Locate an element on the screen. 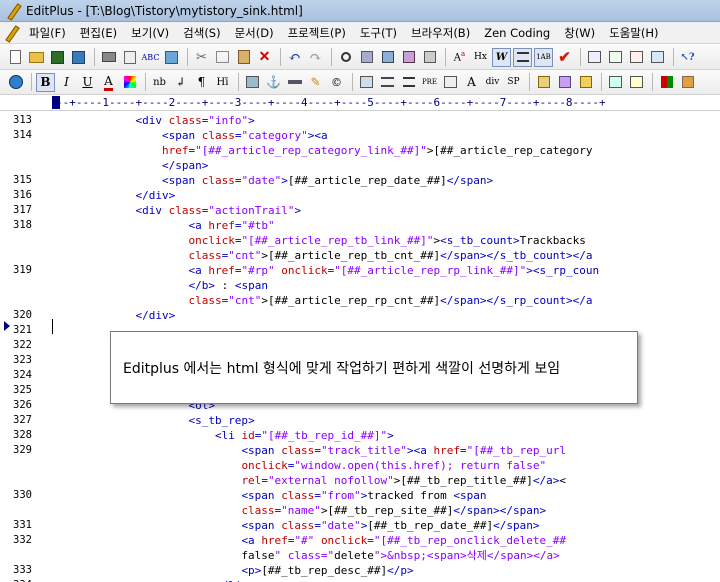  center-icon is located at coordinates (408, 82).